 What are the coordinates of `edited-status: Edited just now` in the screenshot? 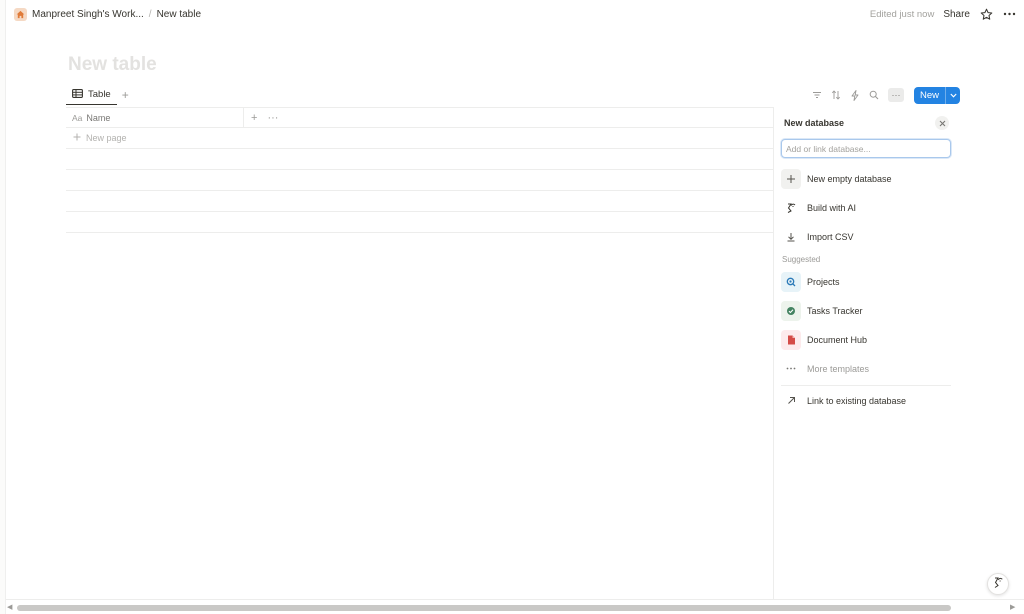 It's located at (902, 14).